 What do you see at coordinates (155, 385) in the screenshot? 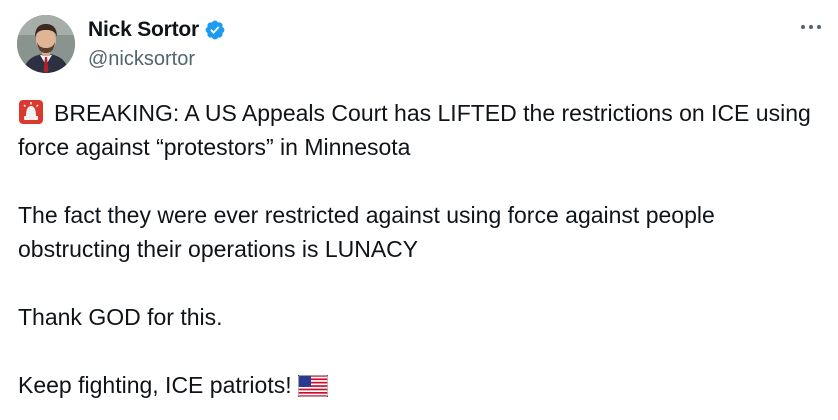
I see `tweet-paragraph-4-text: Keep fighting, ICE patriots!` at bounding box center [155, 385].